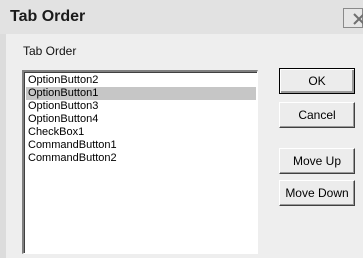 The height and width of the screenshot is (258, 363). What do you see at coordinates (141, 93) in the screenshot?
I see `list-item-selected: OptionButton1` at bounding box center [141, 93].